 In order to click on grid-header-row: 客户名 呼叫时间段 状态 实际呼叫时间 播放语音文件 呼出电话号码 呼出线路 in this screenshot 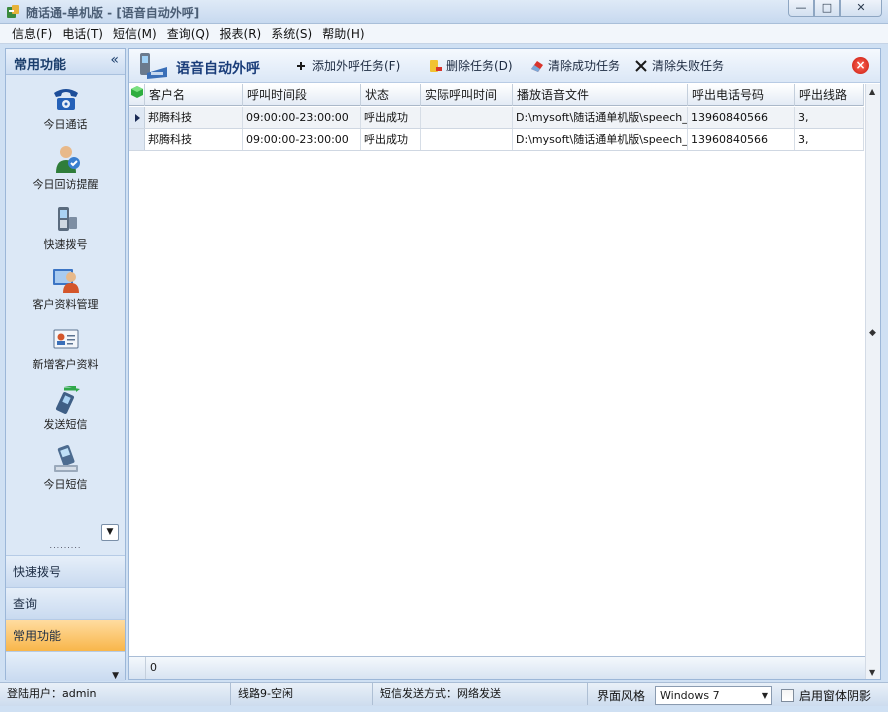, I will do `click(496, 95)`.